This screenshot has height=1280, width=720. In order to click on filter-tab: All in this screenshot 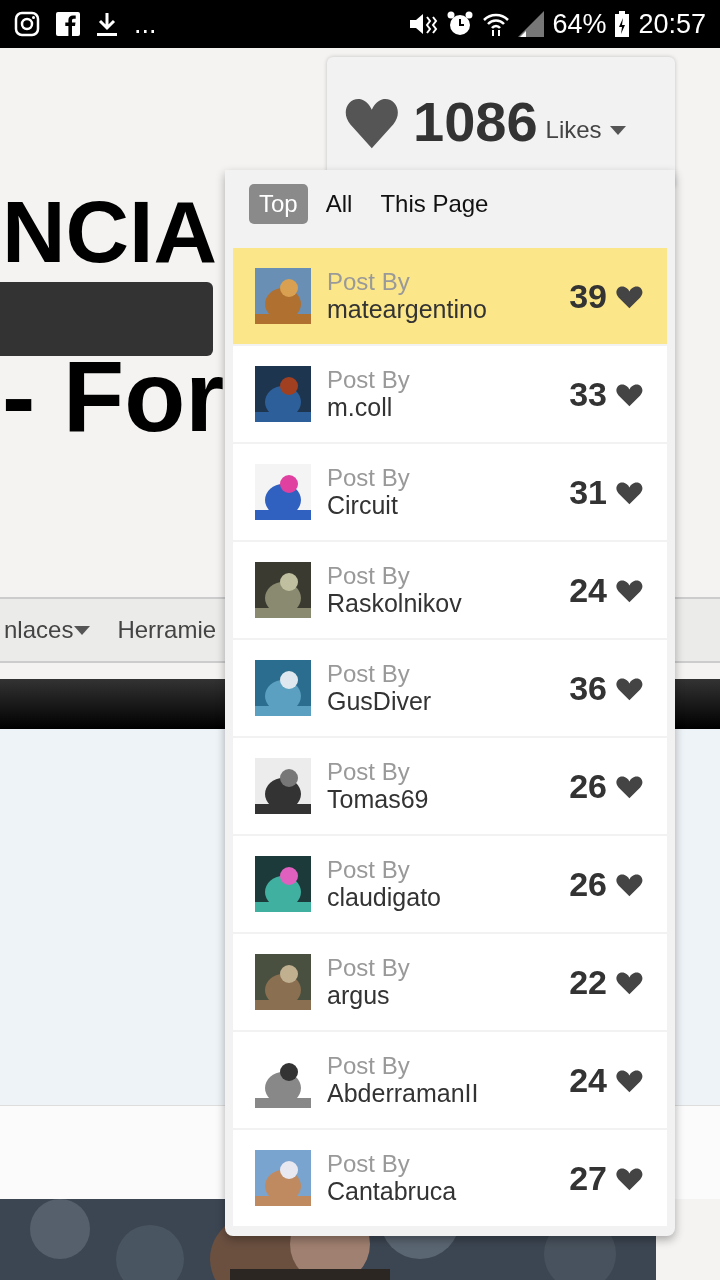, I will do `click(339, 204)`.